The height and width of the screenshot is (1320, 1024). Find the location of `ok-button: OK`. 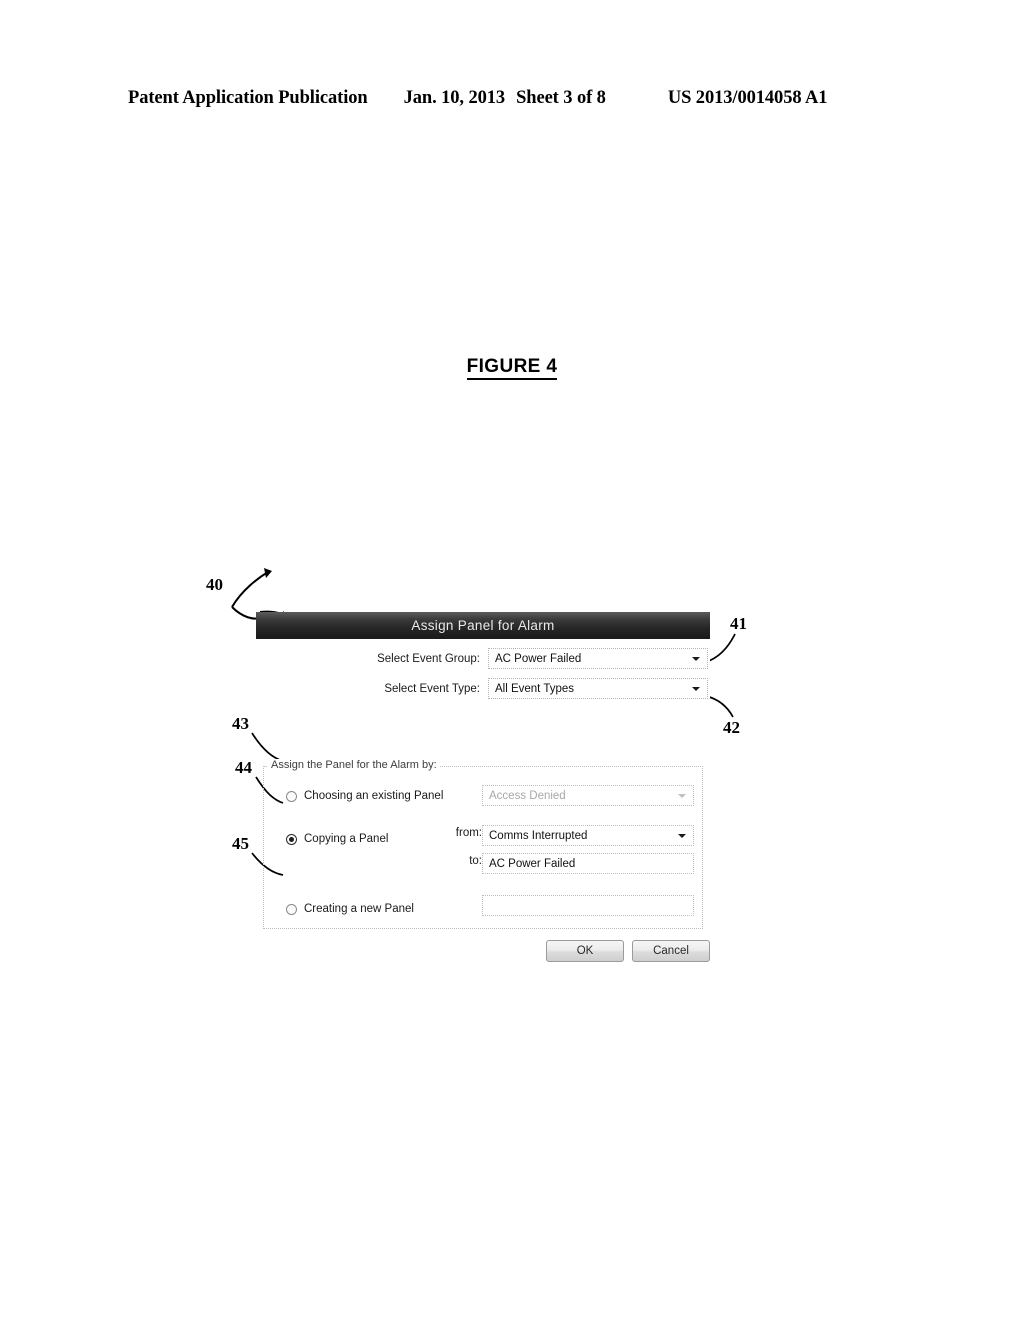

ok-button: OK is located at coordinates (585, 951).